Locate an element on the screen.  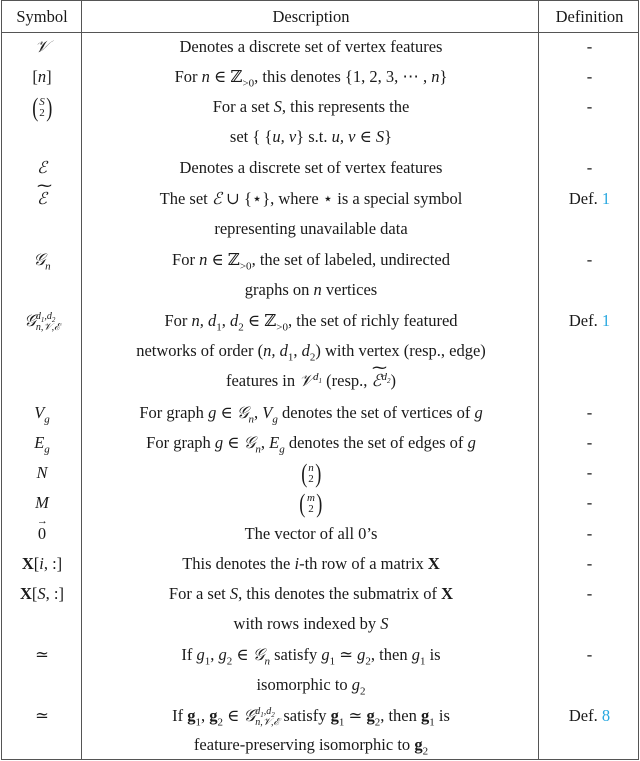
description-cell-cont: set { {u, v} s.t. u, v ∈ S} is located at coordinates (311, 136).